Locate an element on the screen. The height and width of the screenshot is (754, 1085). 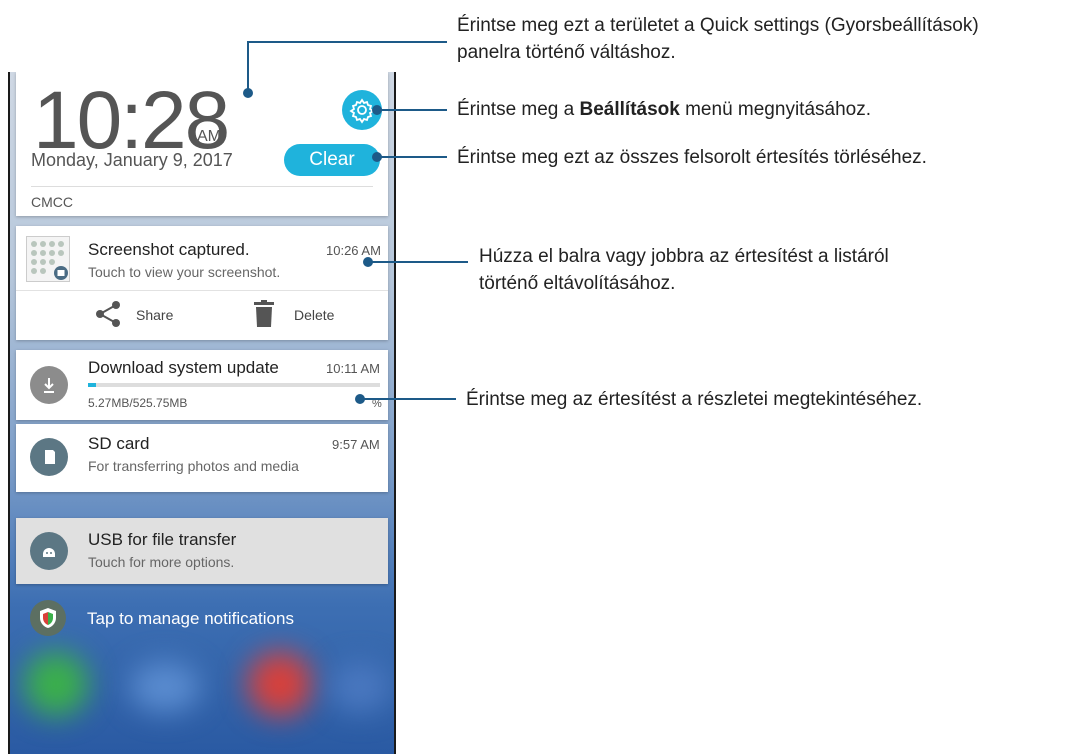
clear-all-button: Clear is located at coordinates (332, 160).